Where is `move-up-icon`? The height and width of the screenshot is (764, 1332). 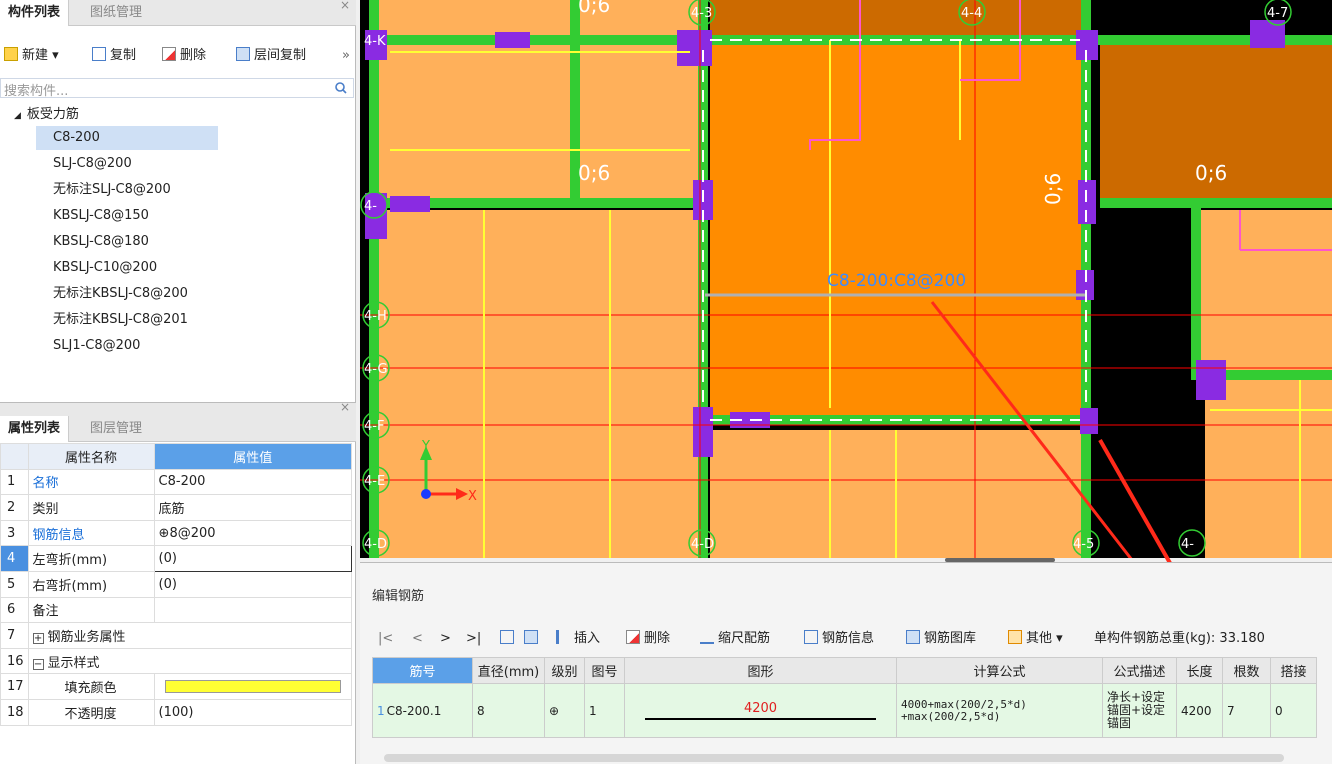
move-up-icon is located at coordinates (507, 637).